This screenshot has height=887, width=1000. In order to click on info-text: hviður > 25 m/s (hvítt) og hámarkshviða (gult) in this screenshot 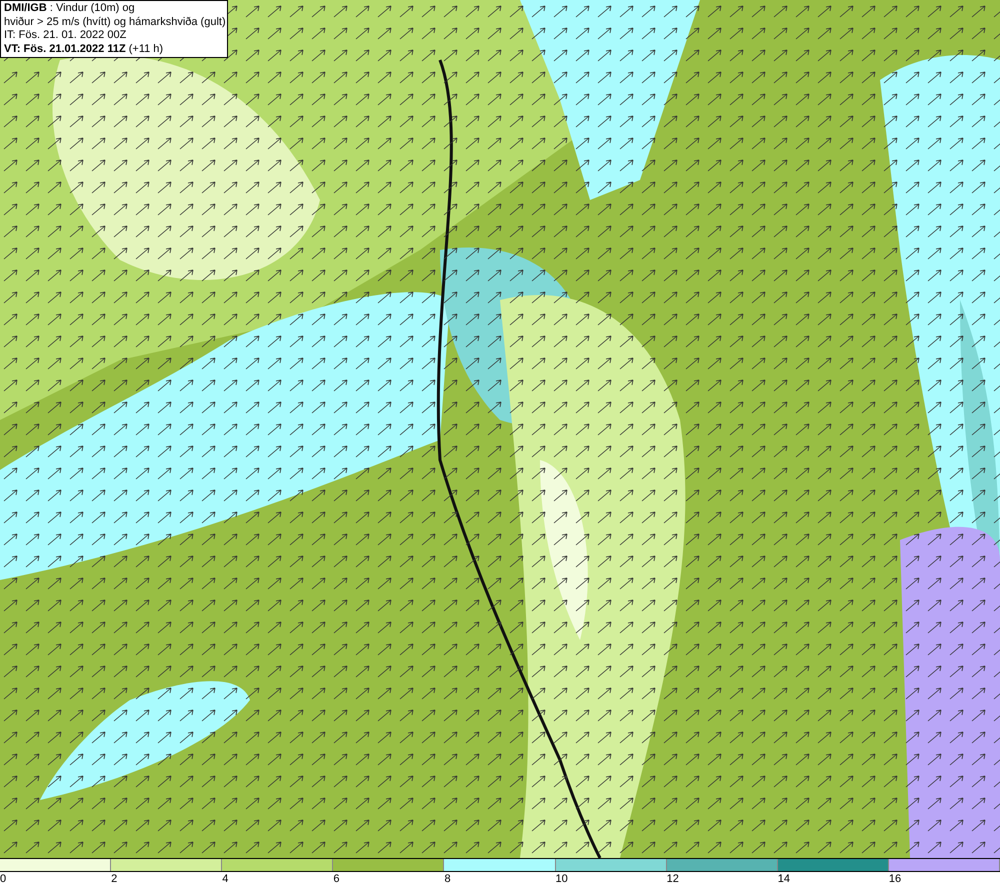, I will do `click(114, 22)`.